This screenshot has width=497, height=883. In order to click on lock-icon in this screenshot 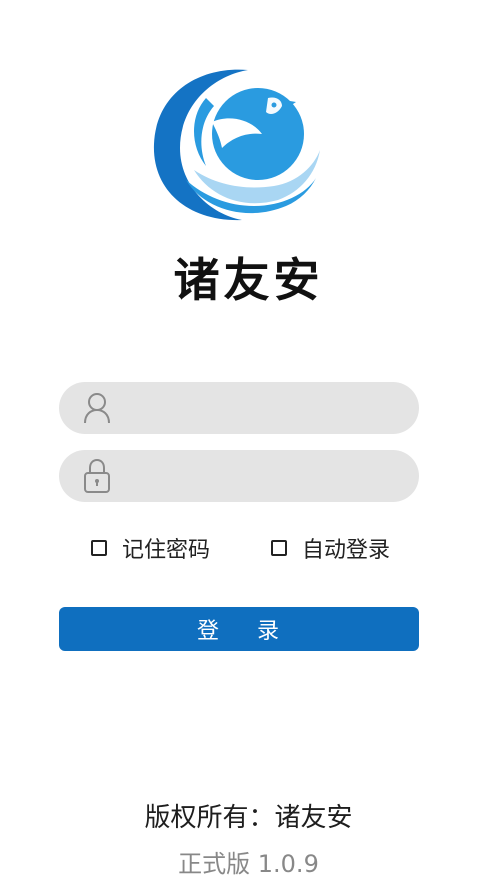, I will do `click(97, 476)`.